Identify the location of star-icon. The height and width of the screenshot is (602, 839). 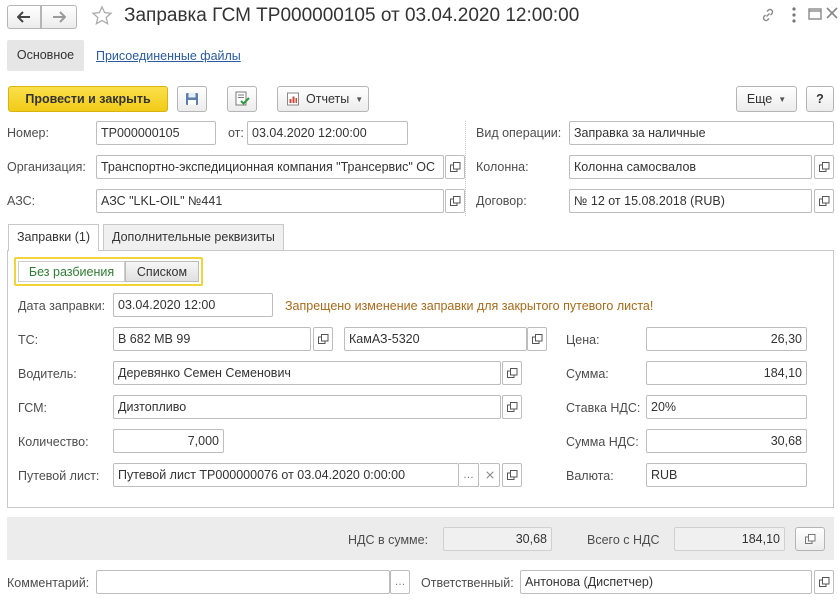
(102, 15).